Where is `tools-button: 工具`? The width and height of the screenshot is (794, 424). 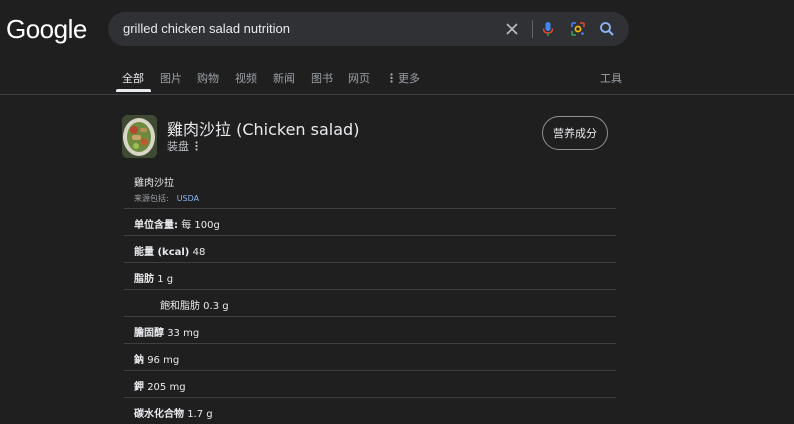 tools-button: 工具 is located at coordinates (611, 78).